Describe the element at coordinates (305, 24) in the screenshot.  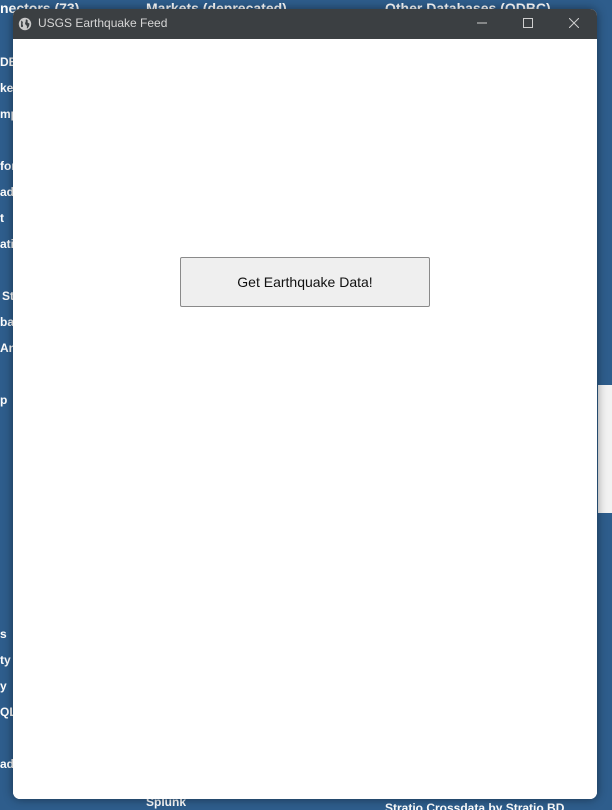
I see `title-bar: USGS Earthquake Feed` at that location.